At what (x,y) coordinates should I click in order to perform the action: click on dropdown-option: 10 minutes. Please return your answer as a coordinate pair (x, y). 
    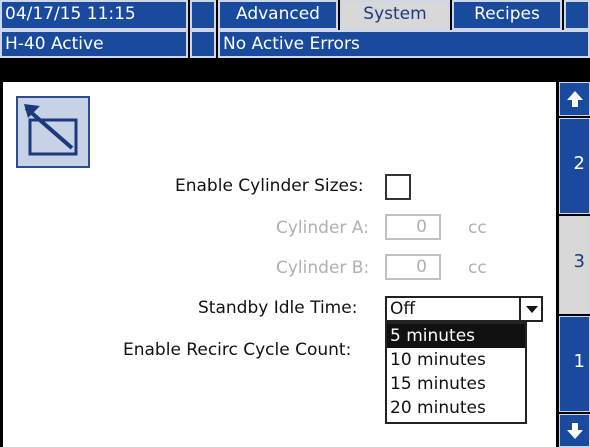
    Looking at the image, I should click on (456, 360).